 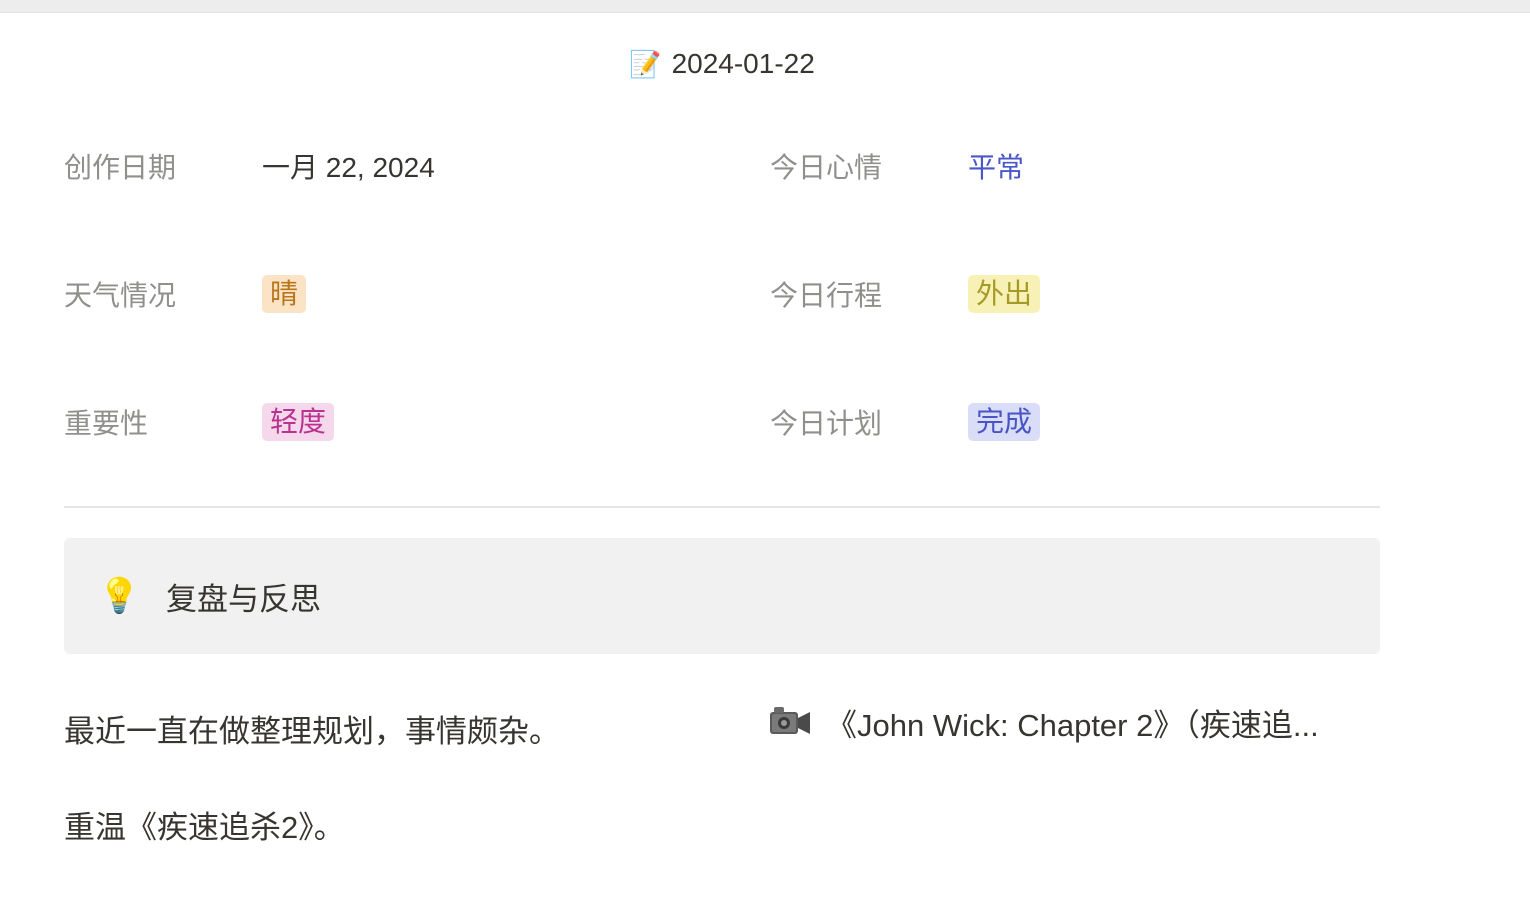 I want to click on property-label: 创作日期, so click(x=120, y=167).